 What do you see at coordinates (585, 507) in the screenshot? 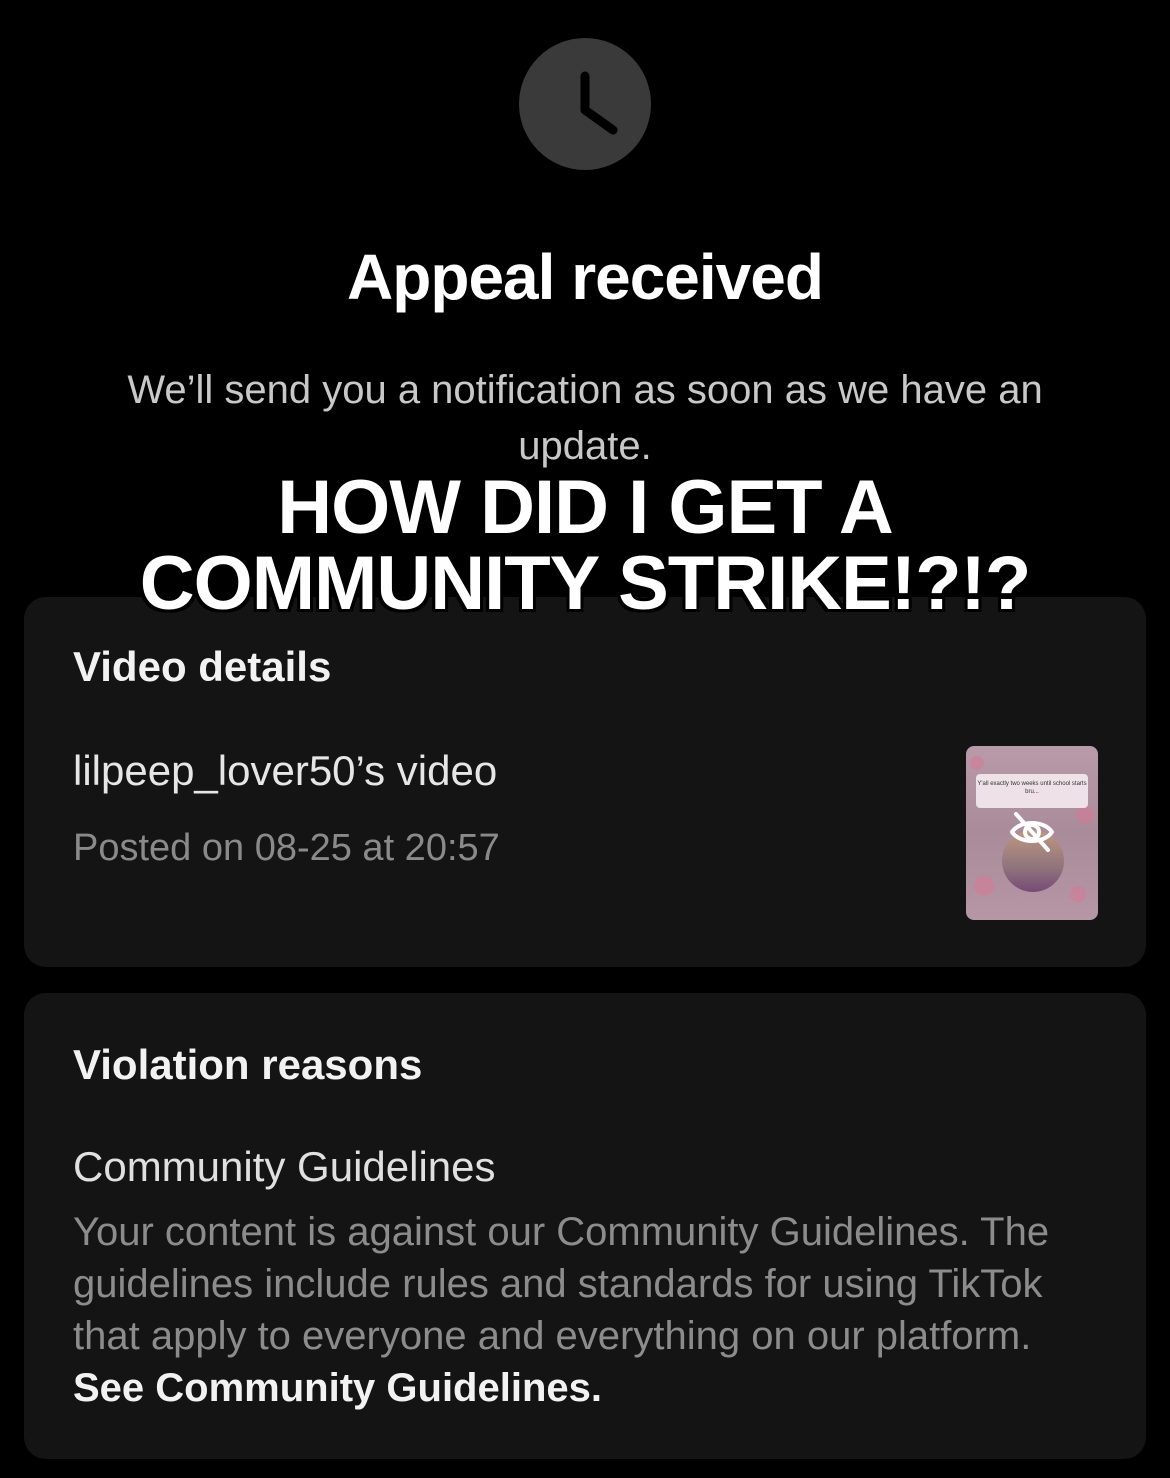
I see `overlay-caption-line: HOW DID I GET A` at bounding box center [585, 507].